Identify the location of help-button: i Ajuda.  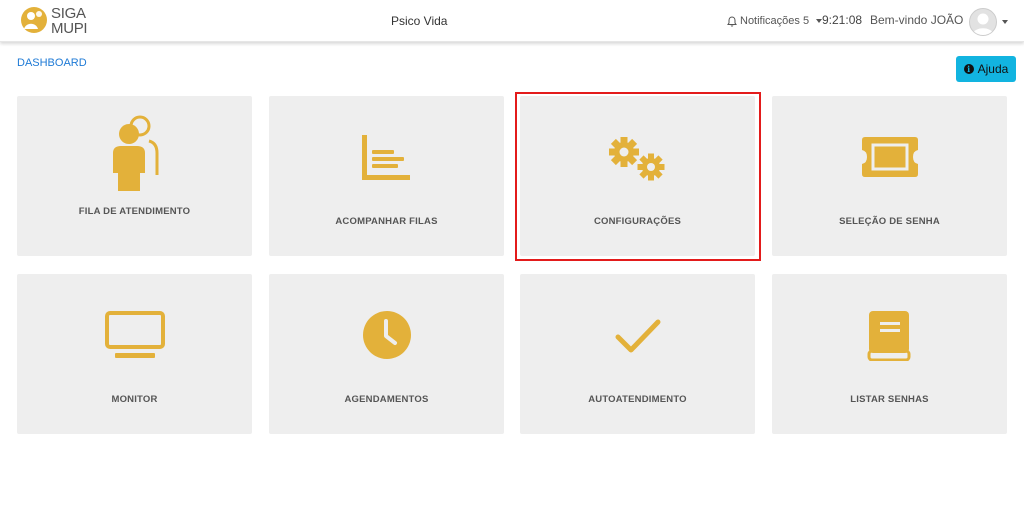
(986, 69).